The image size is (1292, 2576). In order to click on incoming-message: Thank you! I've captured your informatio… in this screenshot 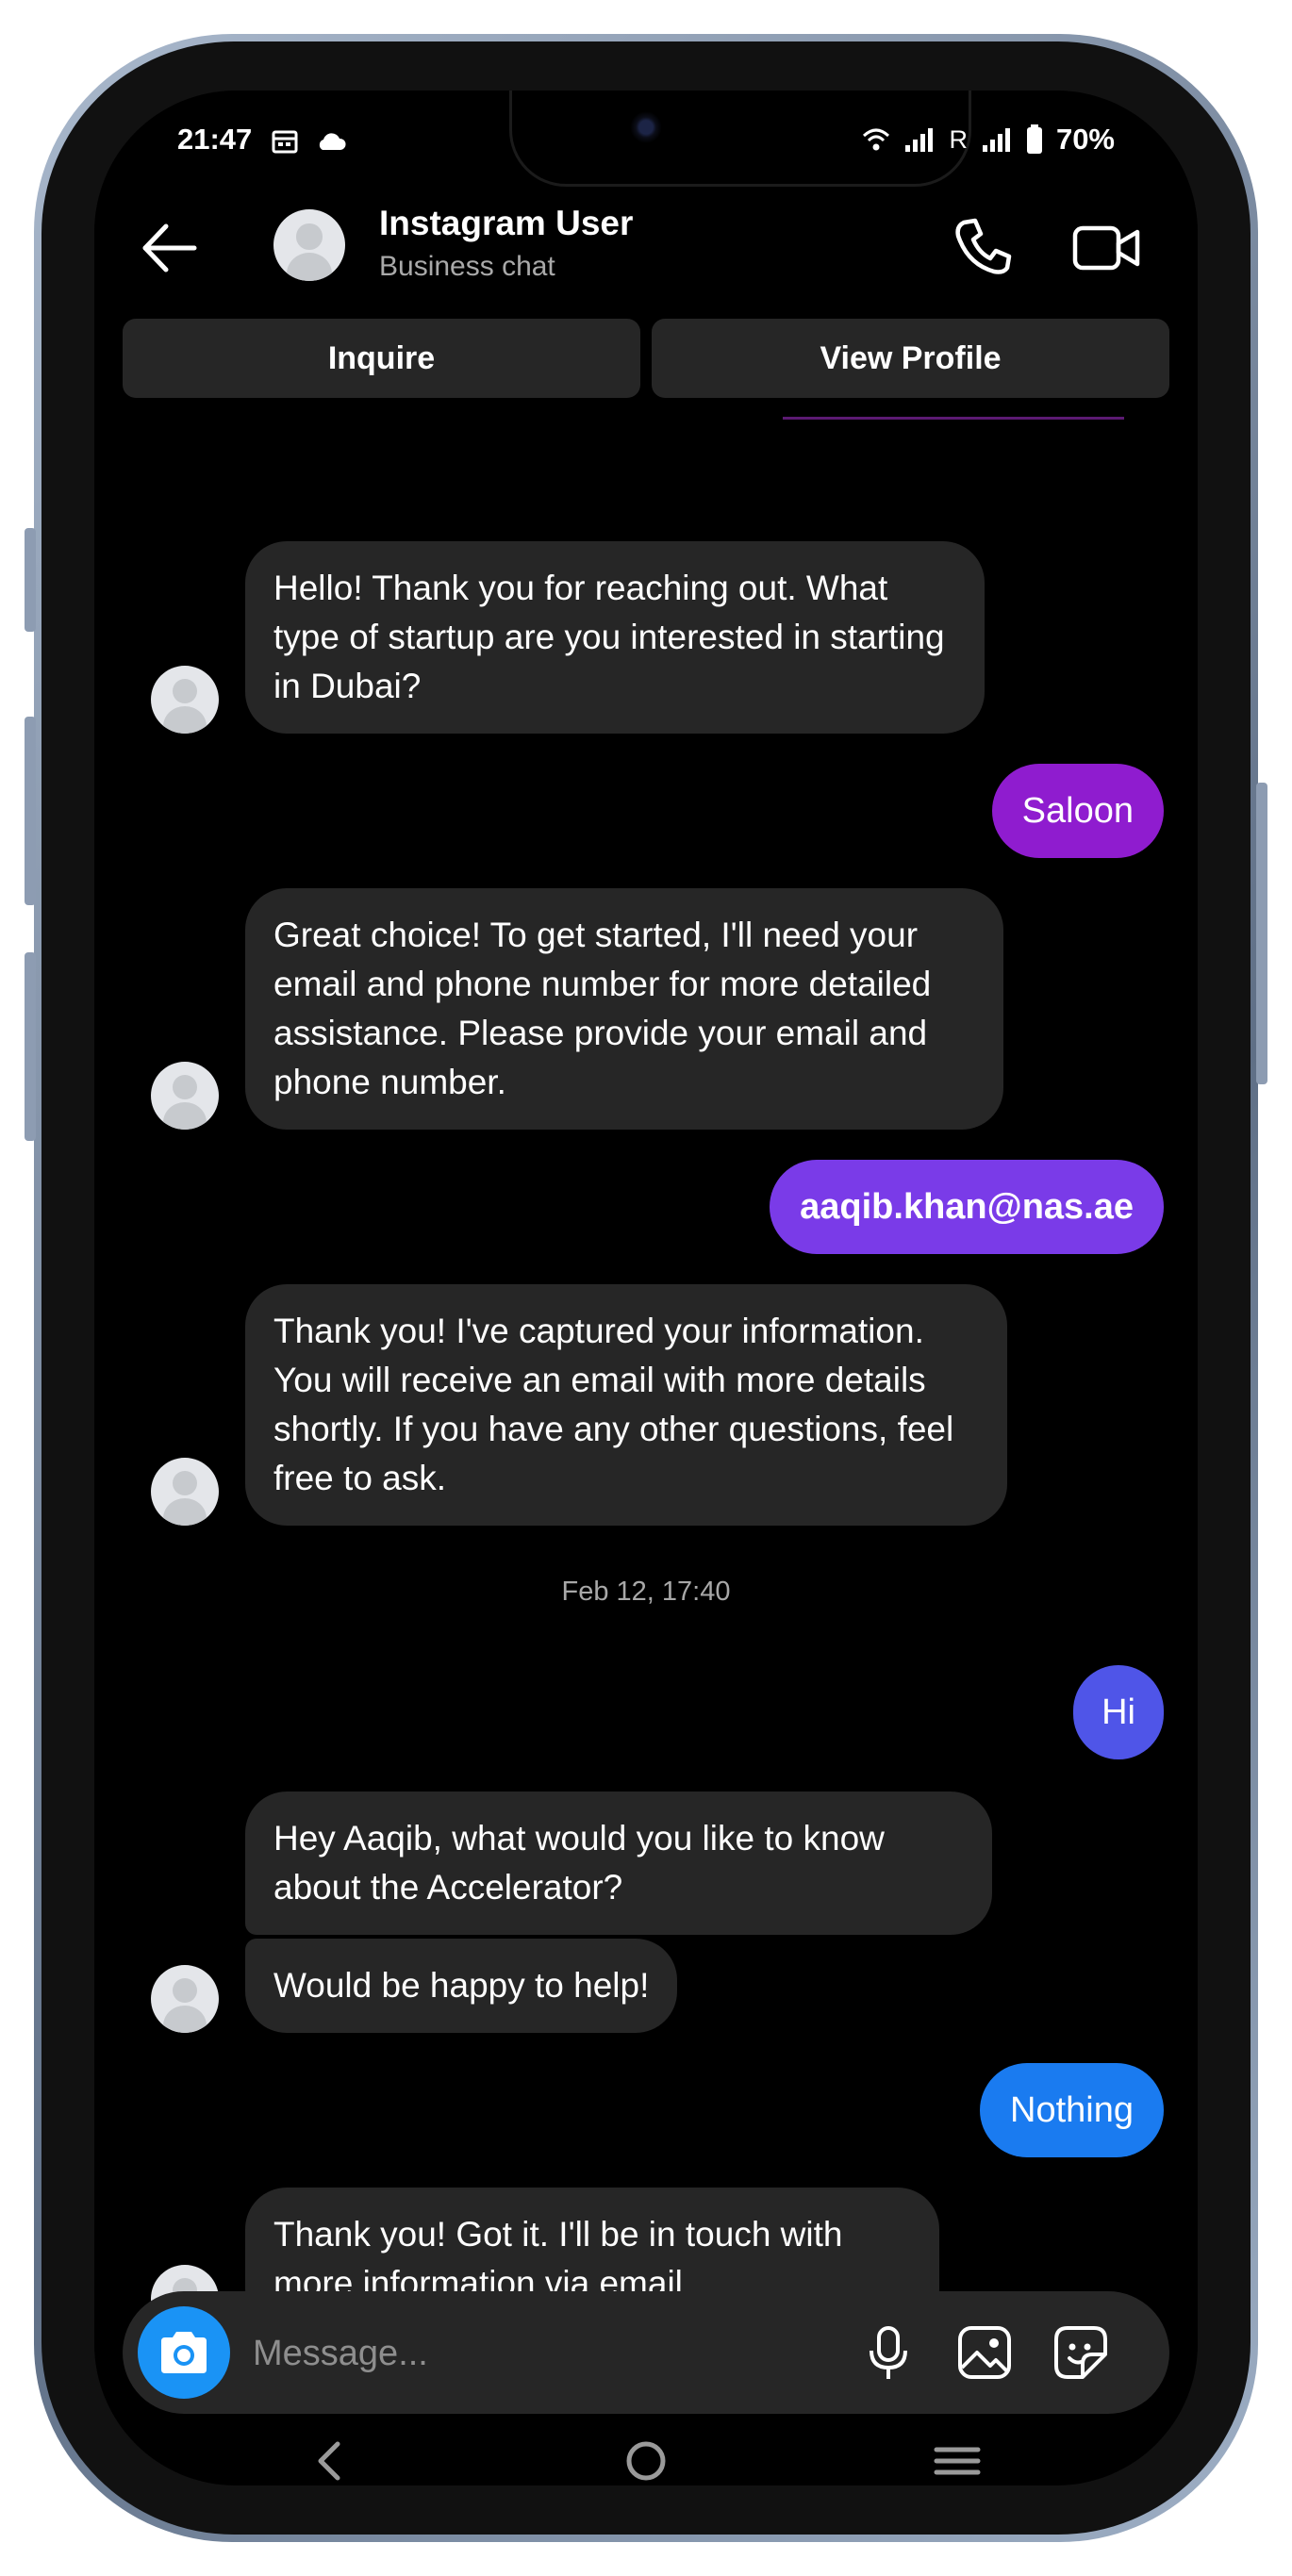, I will do `click(626, 1405)`.